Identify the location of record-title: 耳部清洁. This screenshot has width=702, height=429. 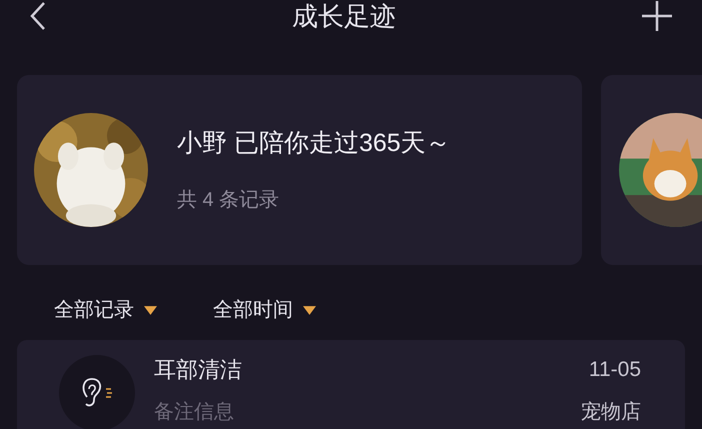
(198, 370).